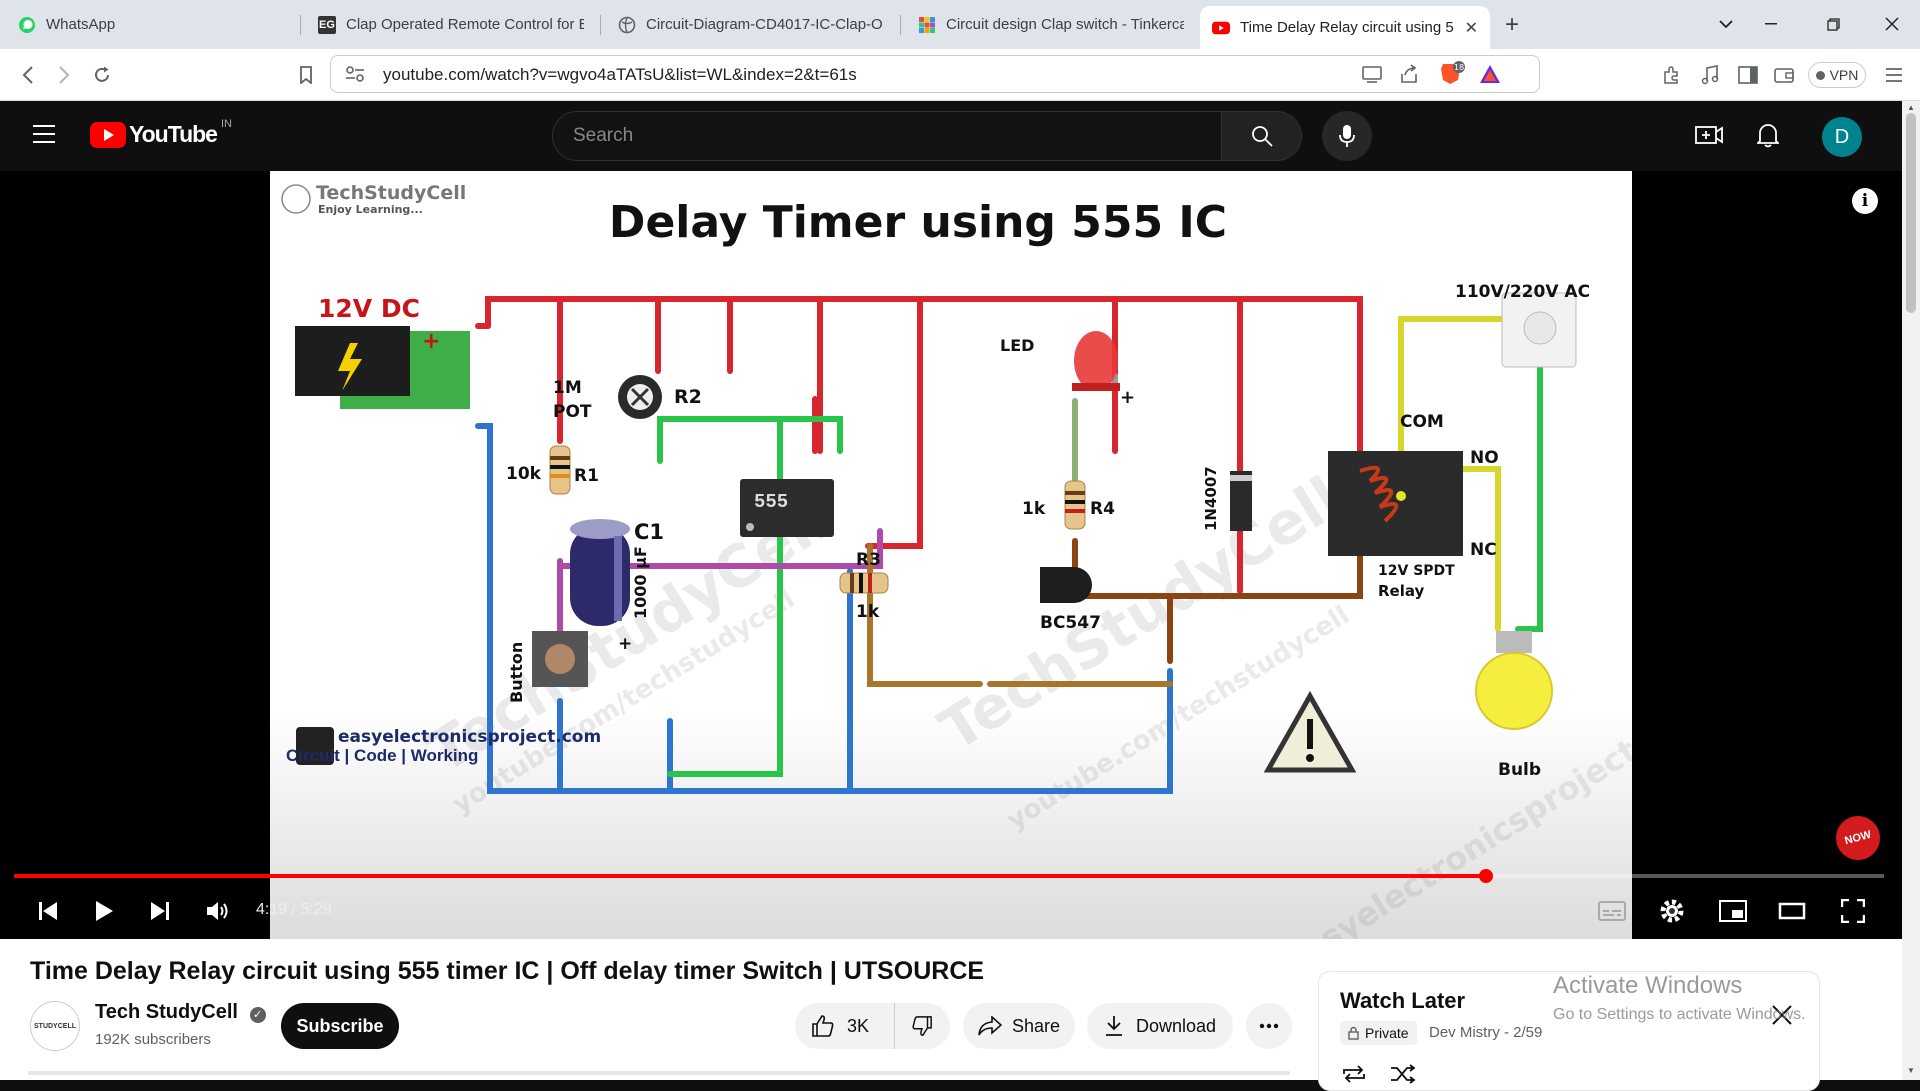  Describe the element at coordinates (1833, 24) in the screenshot. I see `restore-icon` at that location.